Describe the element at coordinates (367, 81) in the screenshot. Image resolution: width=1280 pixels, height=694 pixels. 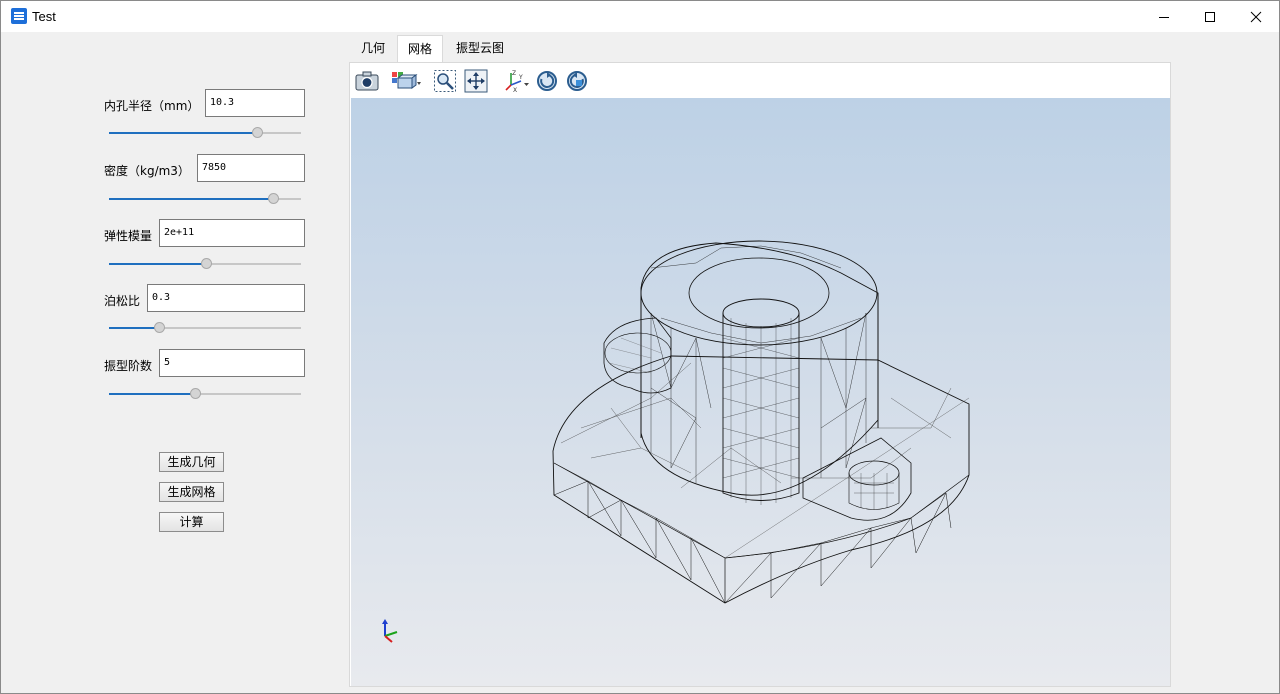
I see `camera-icon` at that location.